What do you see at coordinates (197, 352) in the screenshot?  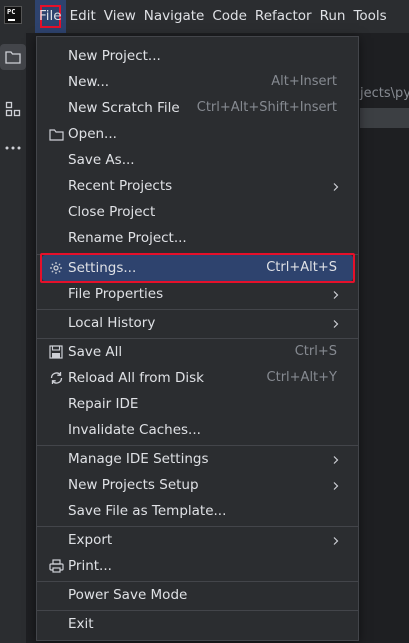 I see `menu-item-save-all: Save All Ctrl+S` at bounding box center [197, 352].